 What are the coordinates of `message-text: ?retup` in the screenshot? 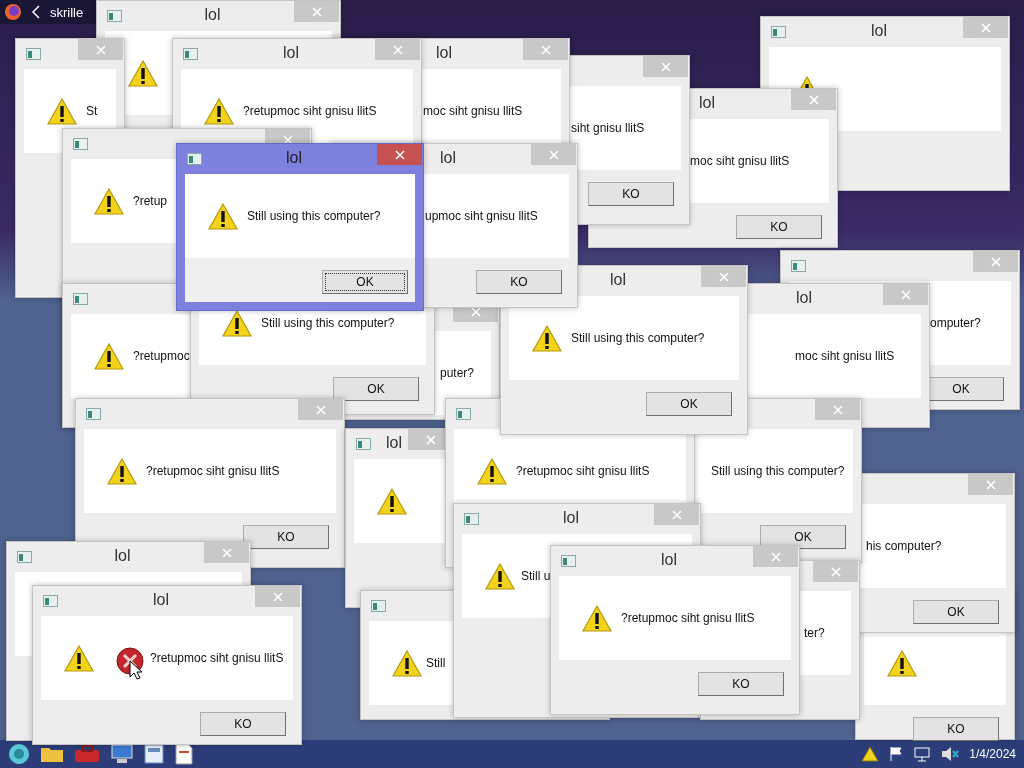 It's located at (150, 201).